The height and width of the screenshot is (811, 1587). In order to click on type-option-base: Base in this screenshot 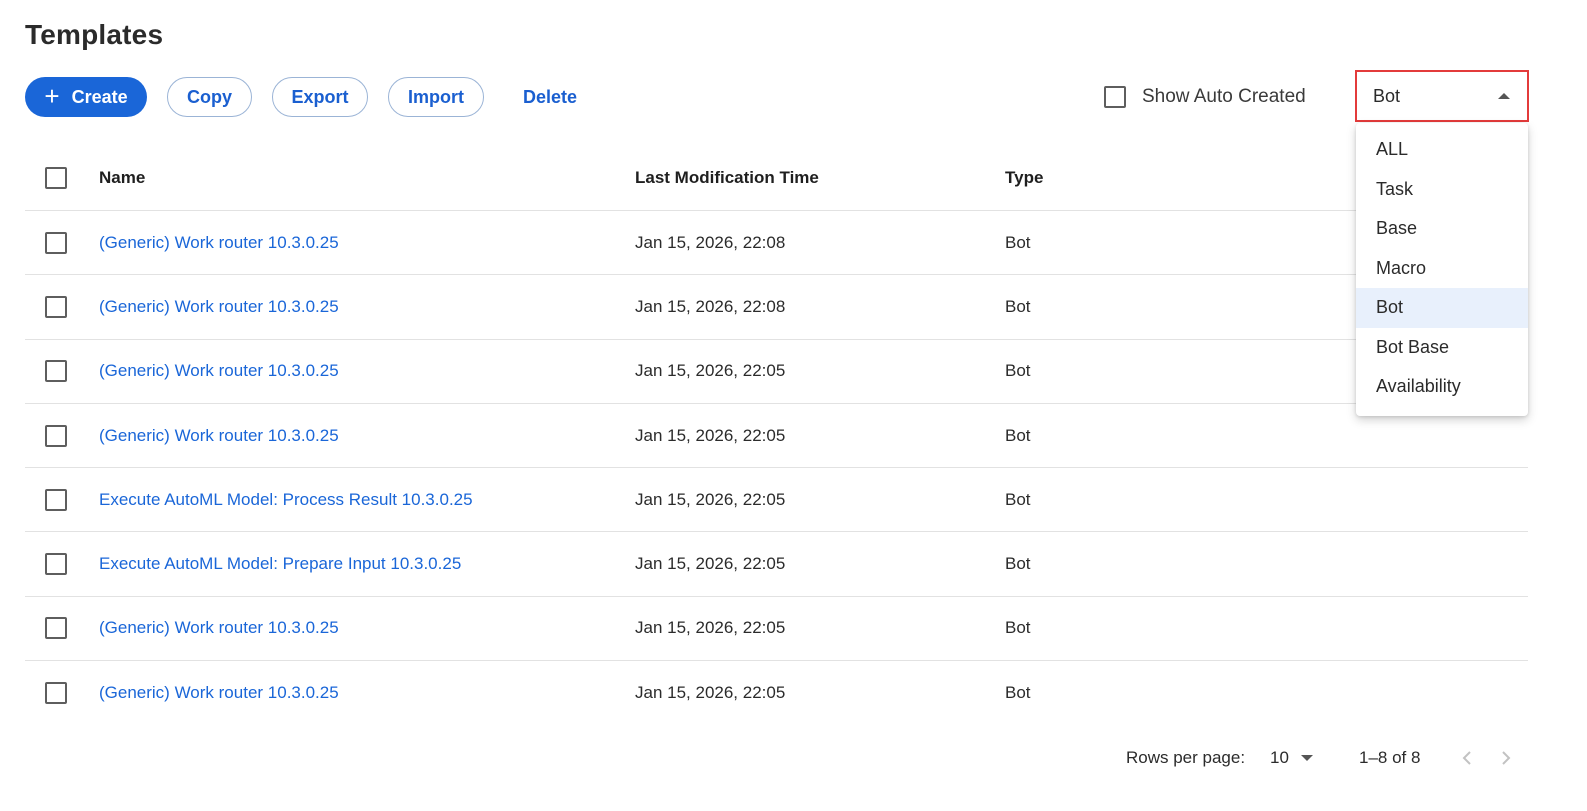, I will do `click(1442, 229)`.